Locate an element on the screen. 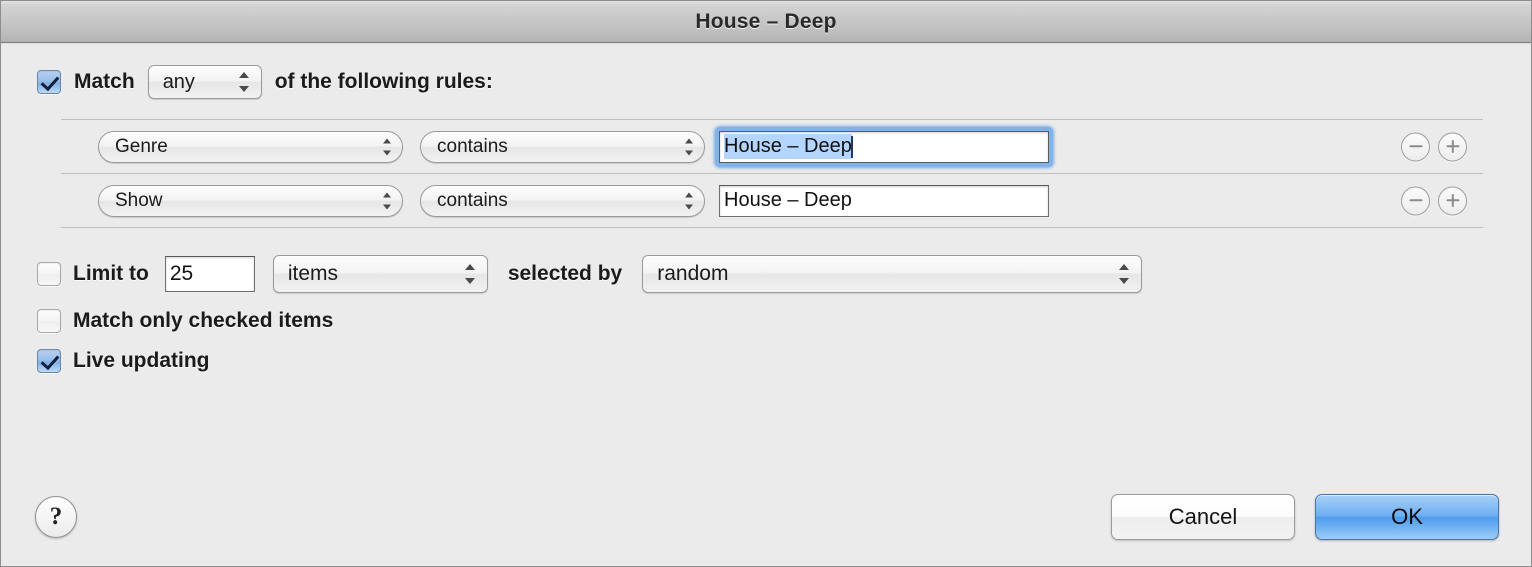 This screenshot has width=1532, height=567. rule-field-value: Genre is located at coordinates (141, 146).